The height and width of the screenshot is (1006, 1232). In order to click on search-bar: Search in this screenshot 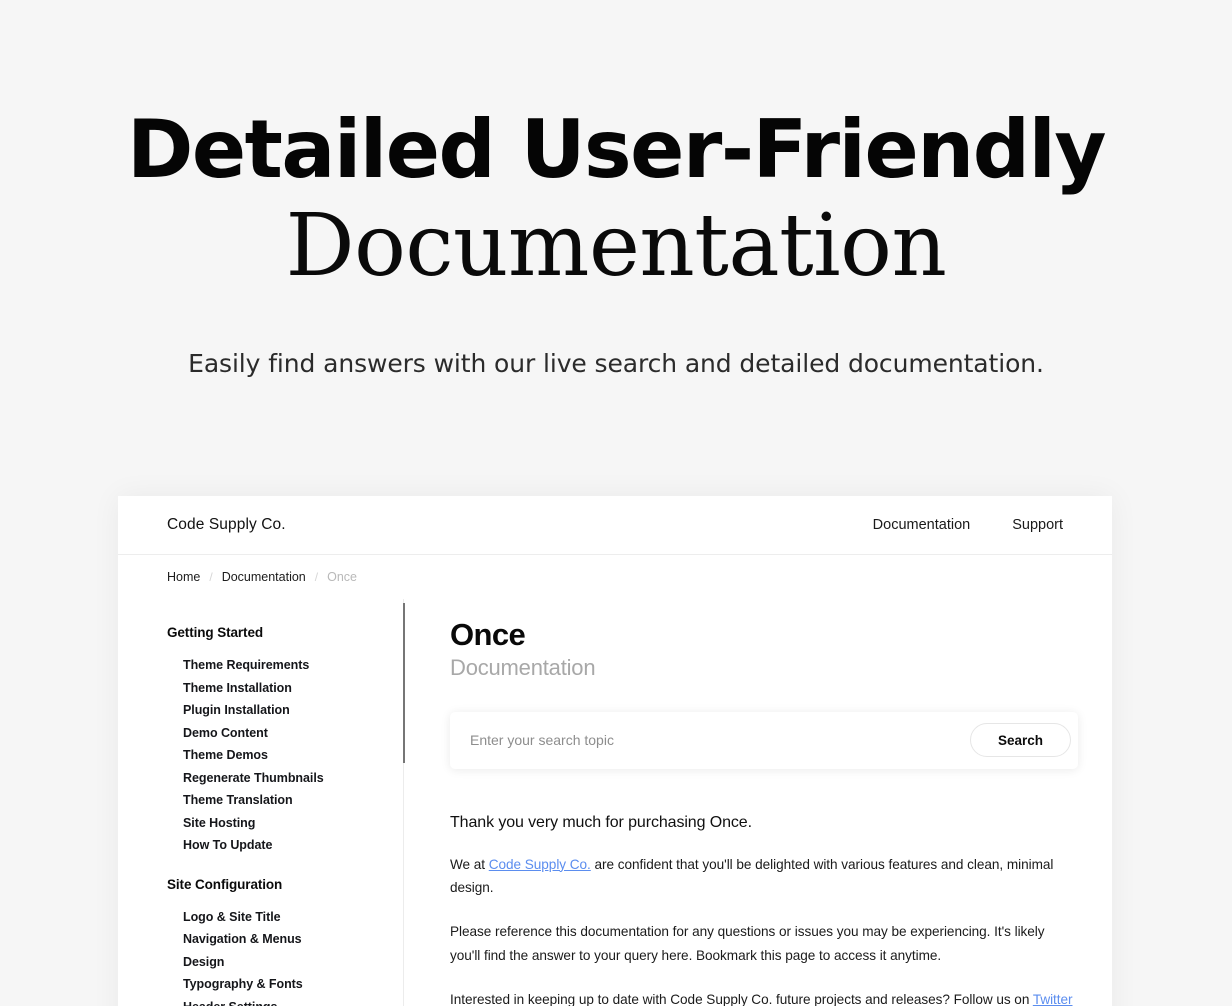, I will do `click(764, 740)`.